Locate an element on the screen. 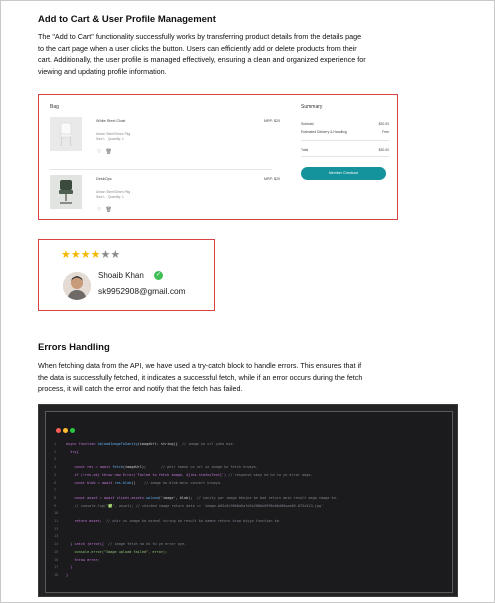 This screenshot has height=603, width=495. code-line: 3 is located at coordinates (196, 460).